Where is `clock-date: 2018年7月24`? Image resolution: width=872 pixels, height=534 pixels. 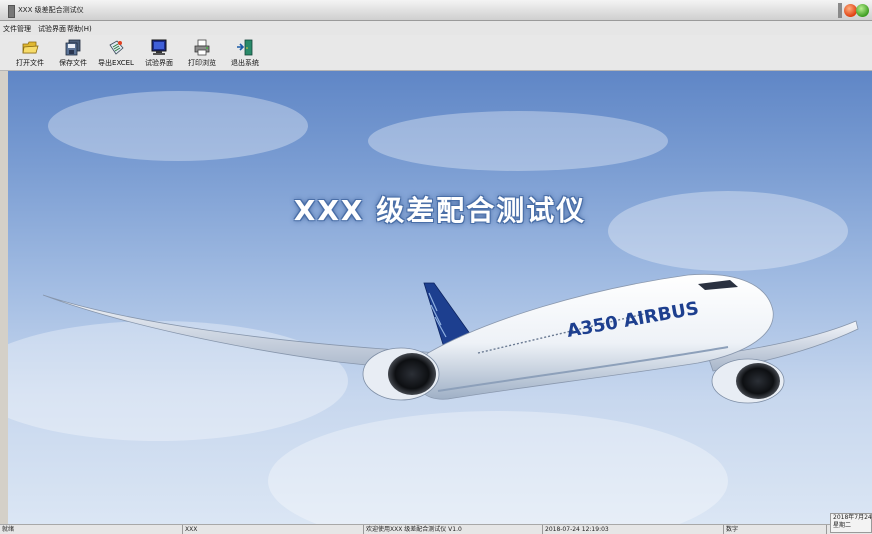
clock-date: 2018年7月24 is located at coordinates (852, 517).